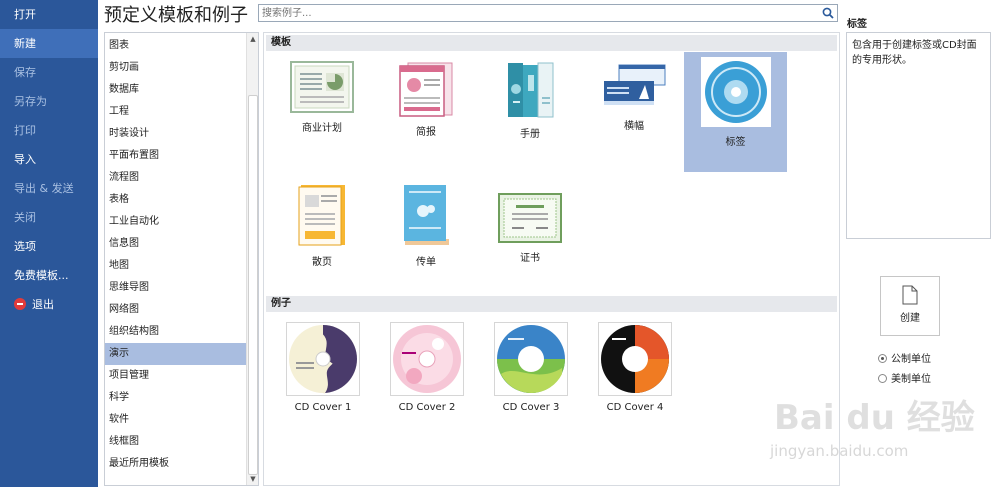  Describe the element at coordinates (530, 258) in the screenshot. I see `template-label: 证书` at that location.